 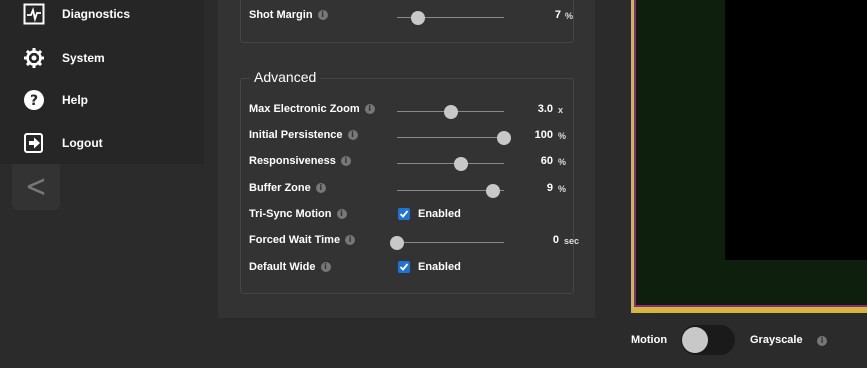 What do you see at coordinates (562, 136) in the screenshot?
I see `initial-persistence-unit: %` at bounding box center [562, 136].